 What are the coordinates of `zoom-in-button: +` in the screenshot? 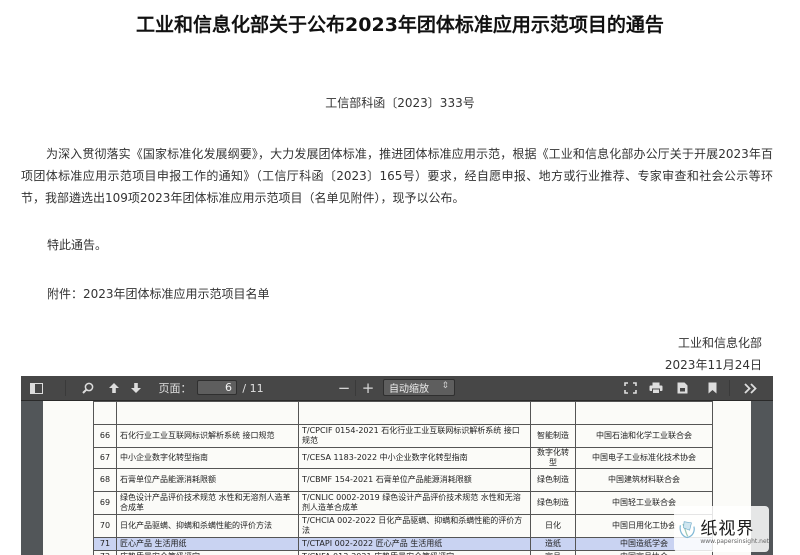 It's located at (368, 388).